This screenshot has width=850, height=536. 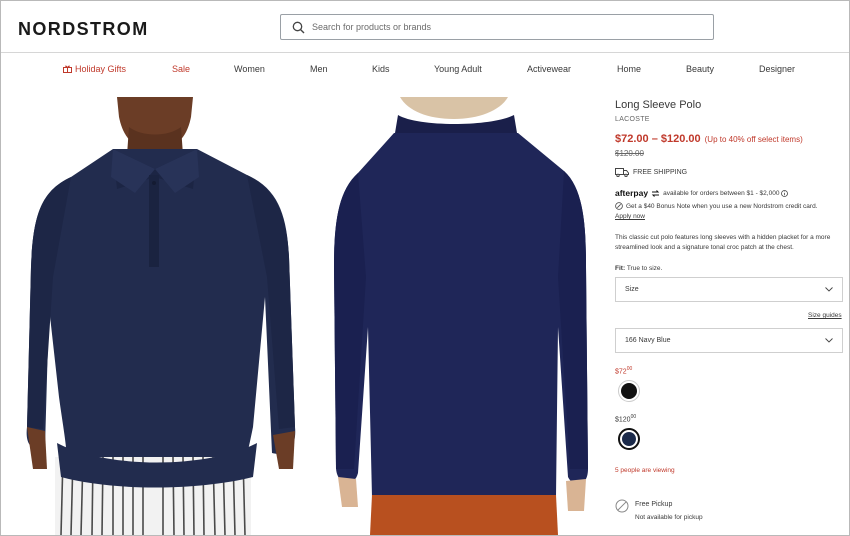 I want to click on color-select: 166 Navy Blue, so click(x=729, y=340).